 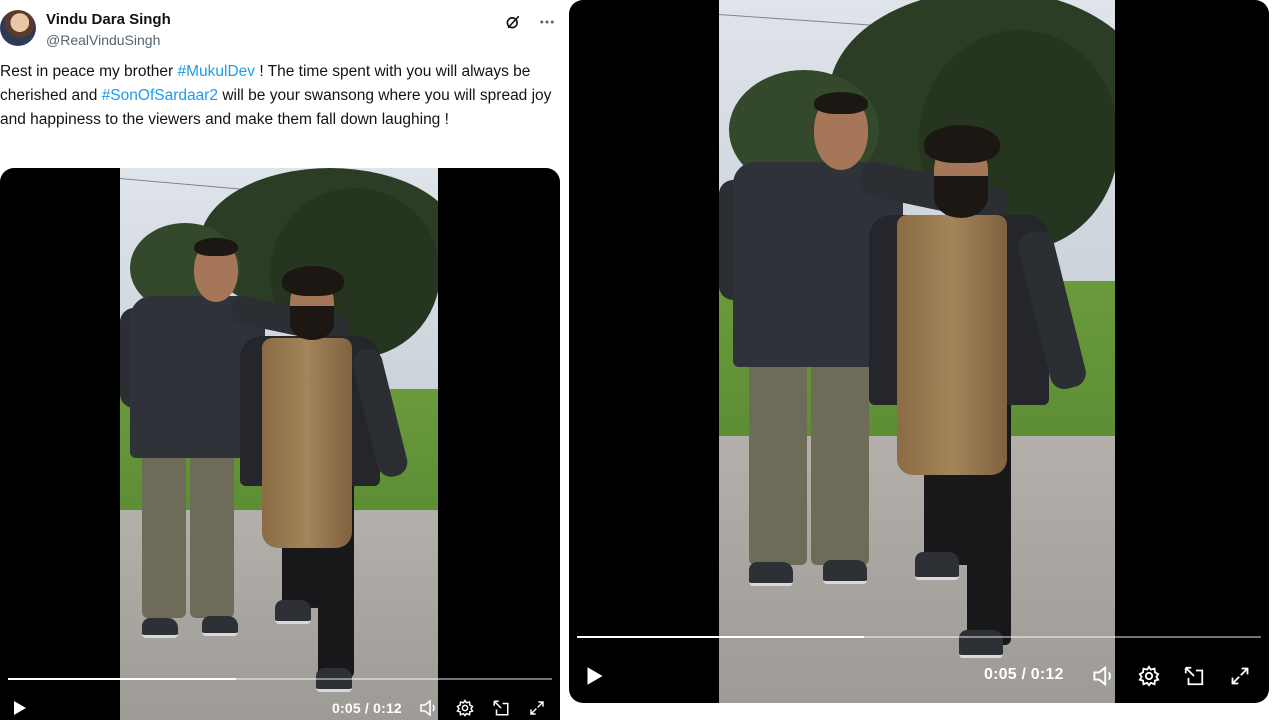 I want to click on tweet-text-segment: Rest in peace my brother, so click(x=89, y=71).